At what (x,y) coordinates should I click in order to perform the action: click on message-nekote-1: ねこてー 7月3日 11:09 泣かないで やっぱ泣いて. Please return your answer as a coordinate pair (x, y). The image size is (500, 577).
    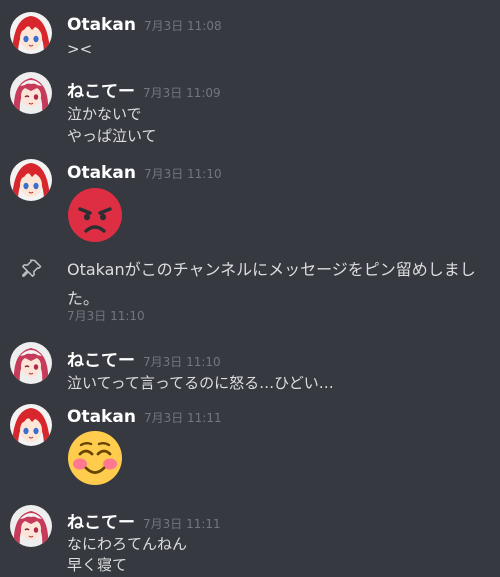
    Looking at the image, I should click on (250, 110).